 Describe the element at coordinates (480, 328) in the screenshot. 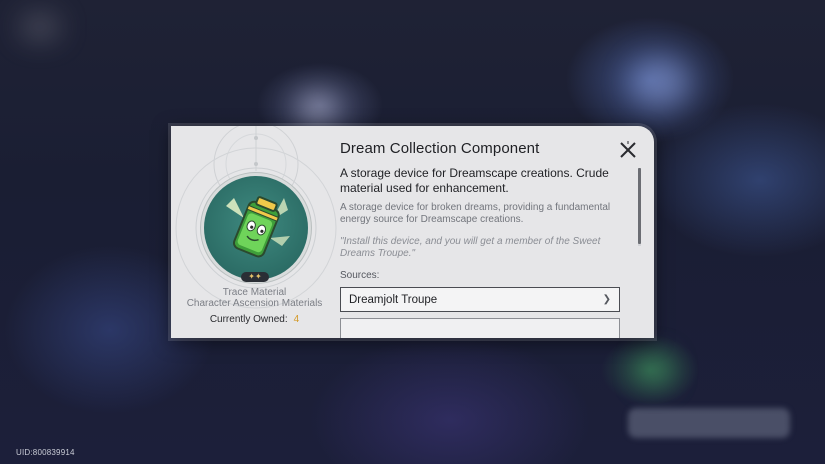

I see `source-button-partial` at that location.